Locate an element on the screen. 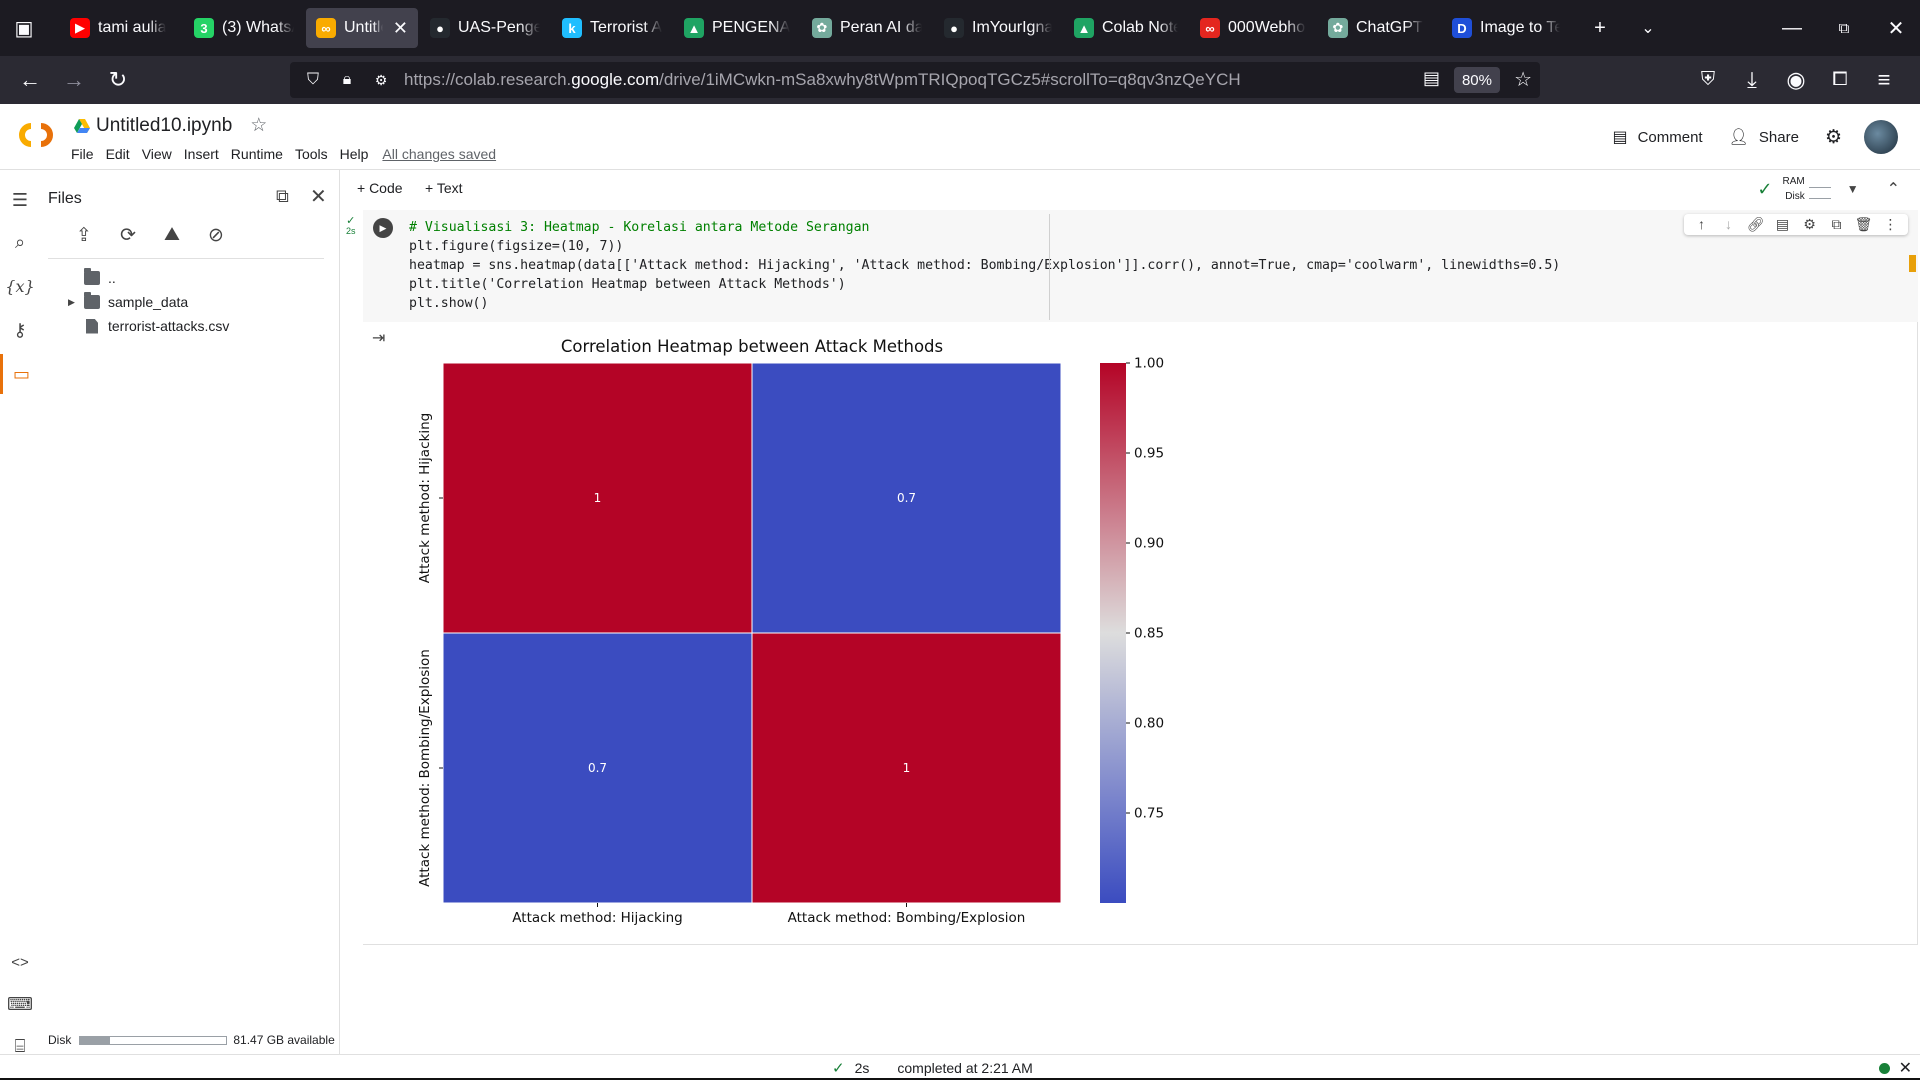 The height and width of the screenshot is (1080, 1920). window-controls: — ⧉ ✕ is located at coordinates (1843, 28).